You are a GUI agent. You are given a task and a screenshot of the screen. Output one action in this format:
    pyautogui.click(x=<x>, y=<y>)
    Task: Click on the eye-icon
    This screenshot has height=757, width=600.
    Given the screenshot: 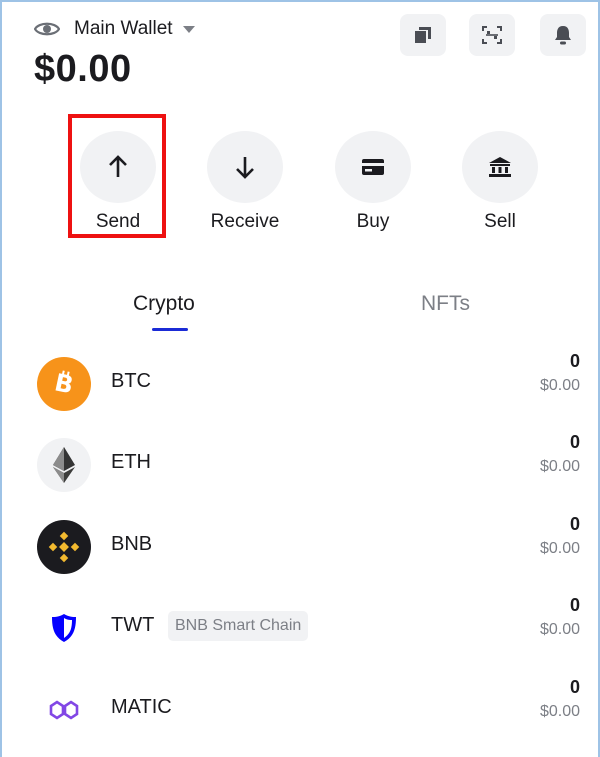 What is the action you would take?
    pyautogui.click(x=47, y=29)
    